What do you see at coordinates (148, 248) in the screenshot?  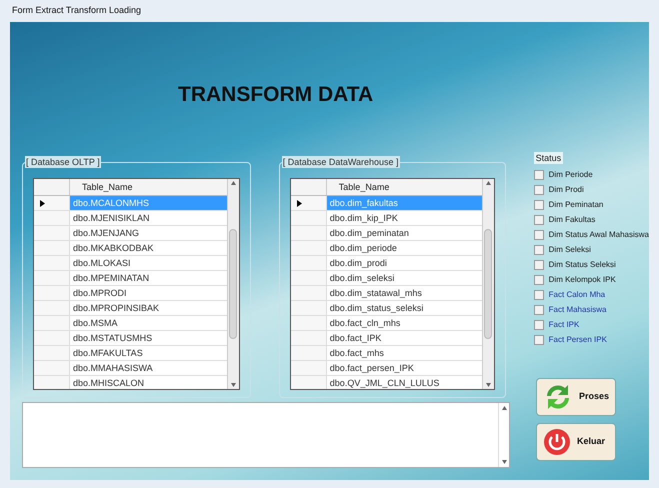 I see `table-cell: dbo.MKABKODBAK` at bounding box center [148, 248].